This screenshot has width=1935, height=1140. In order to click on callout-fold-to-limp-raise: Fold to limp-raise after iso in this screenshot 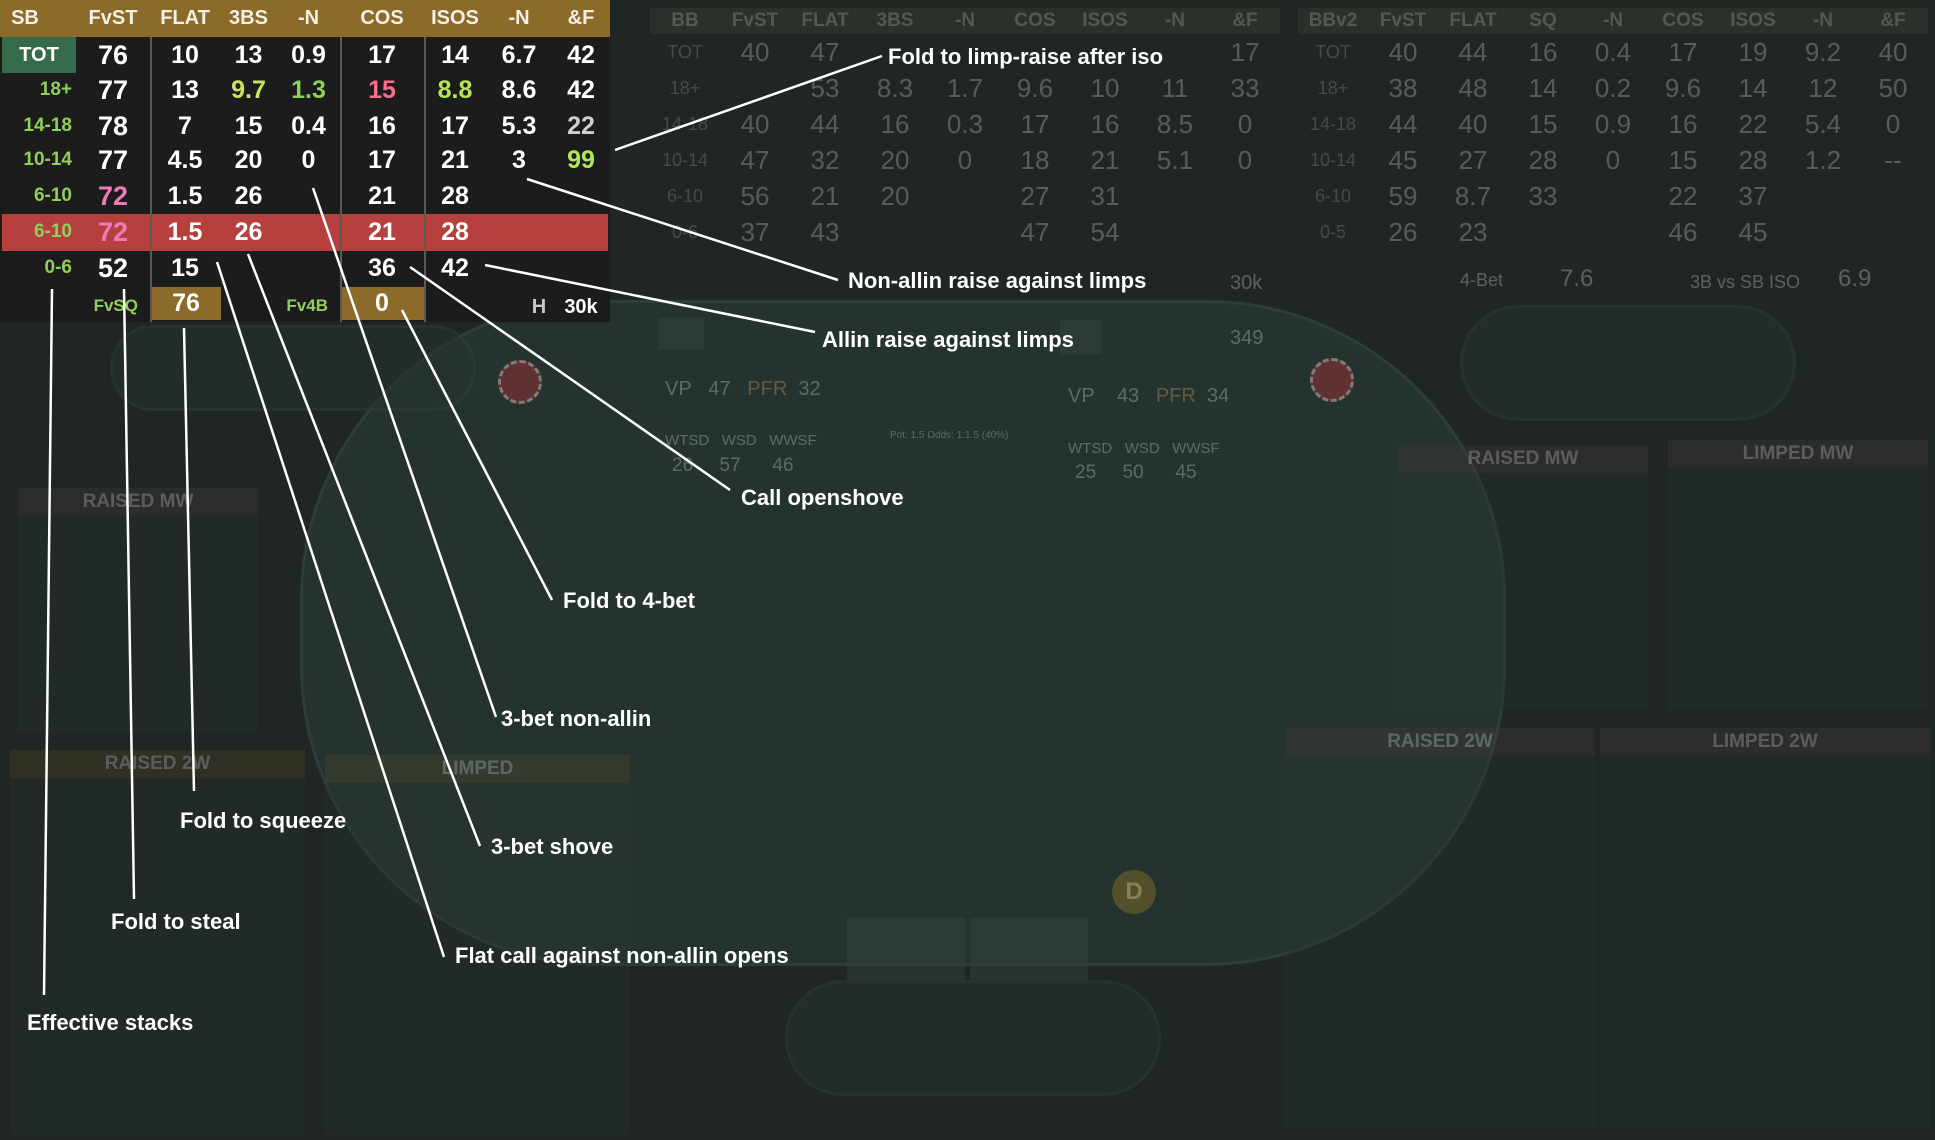, I will do `click(1026, 56)`.